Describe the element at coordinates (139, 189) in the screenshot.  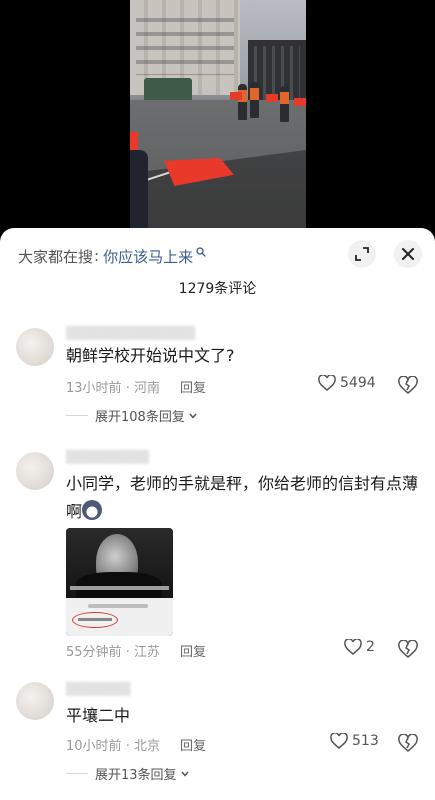
I see `child` at that location.